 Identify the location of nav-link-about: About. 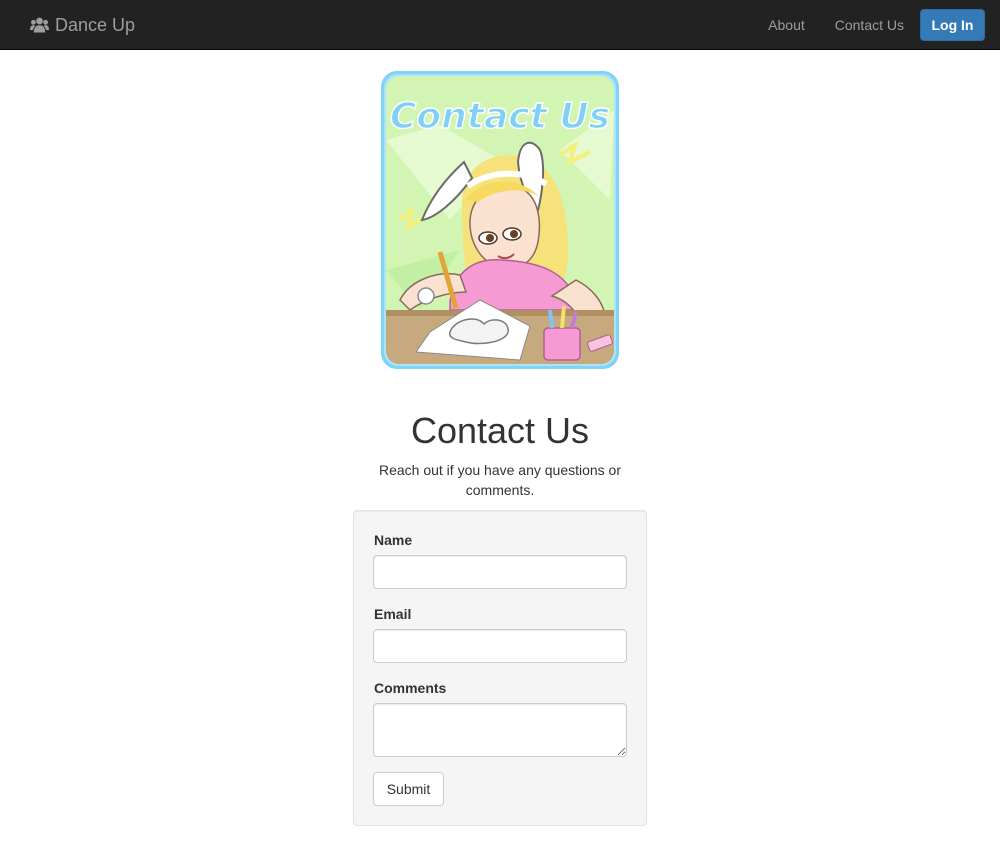
(786, 25).